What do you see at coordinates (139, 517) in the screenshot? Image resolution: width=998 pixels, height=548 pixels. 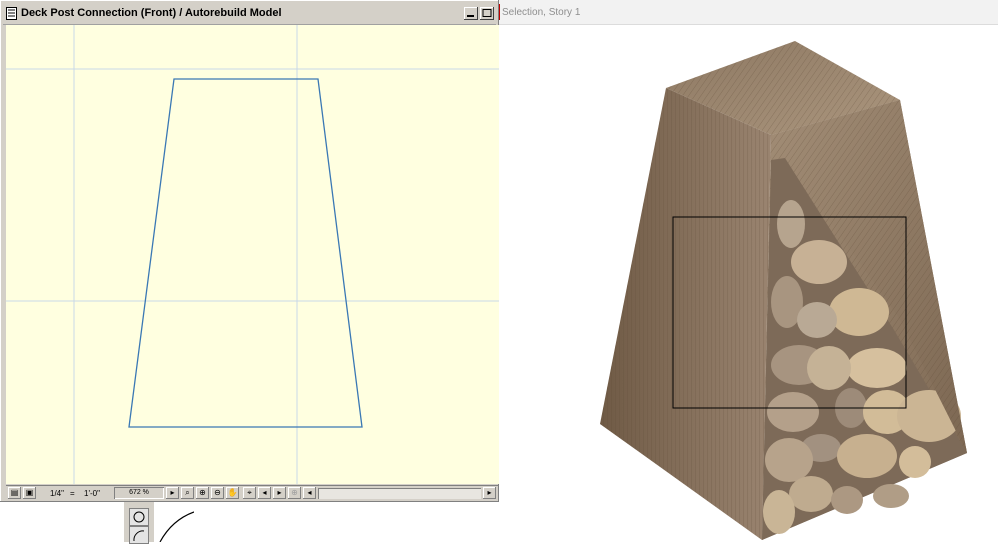 I see `circle-tool-icon` at bounding box center [139, 517].